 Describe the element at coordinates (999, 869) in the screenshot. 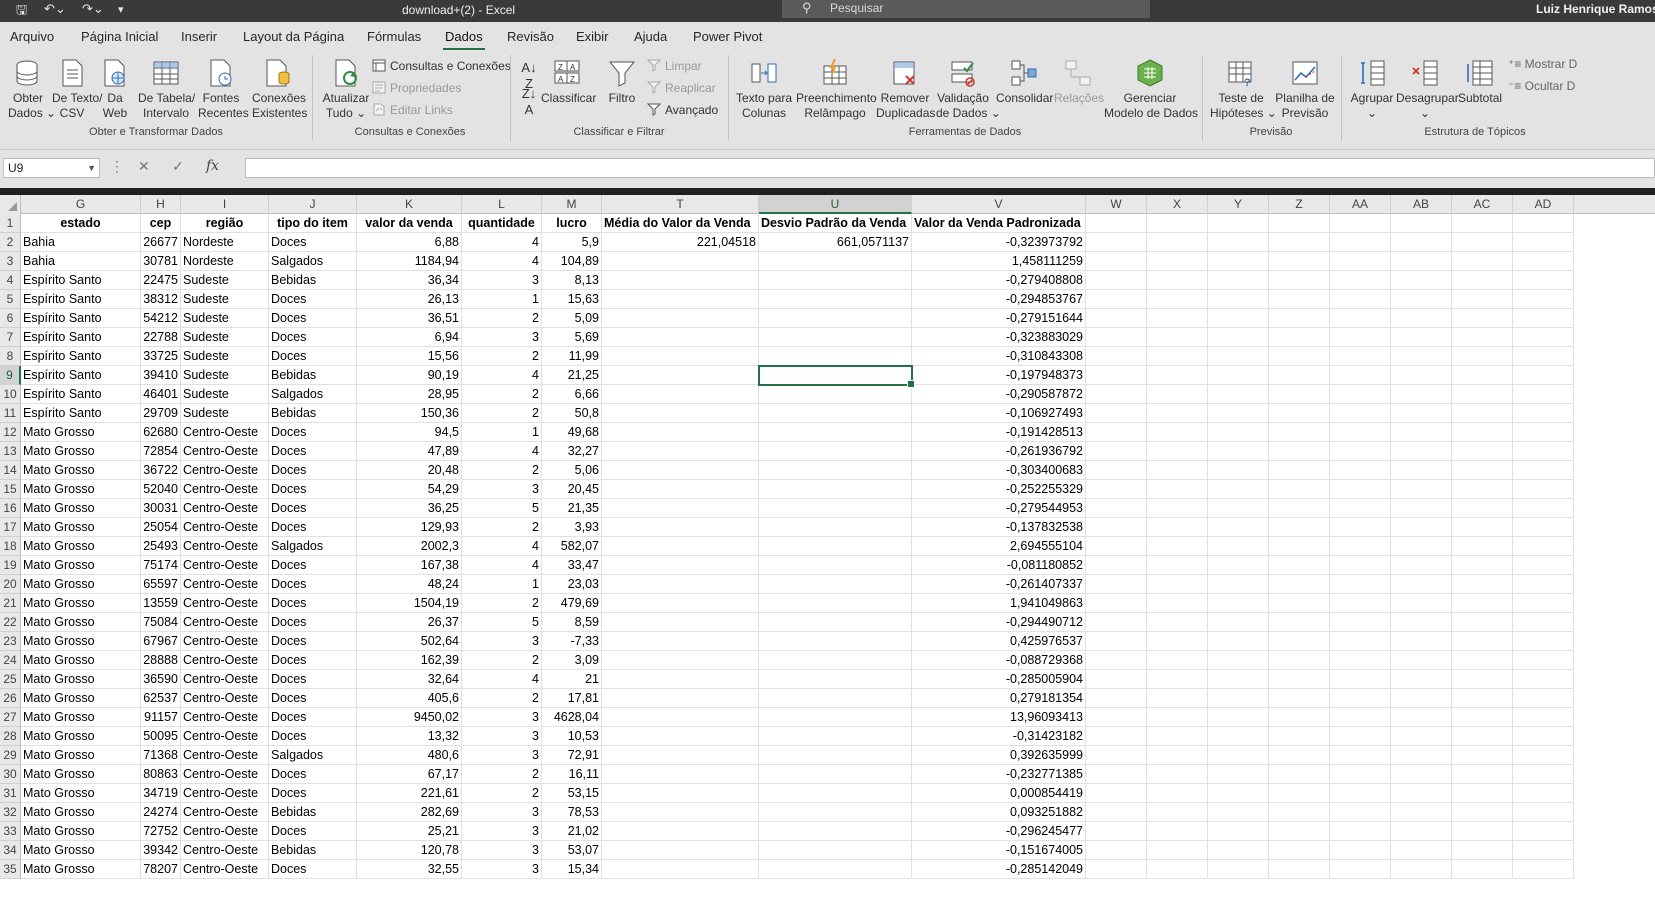

I see `grid-cell: -0,285142049` at that location.